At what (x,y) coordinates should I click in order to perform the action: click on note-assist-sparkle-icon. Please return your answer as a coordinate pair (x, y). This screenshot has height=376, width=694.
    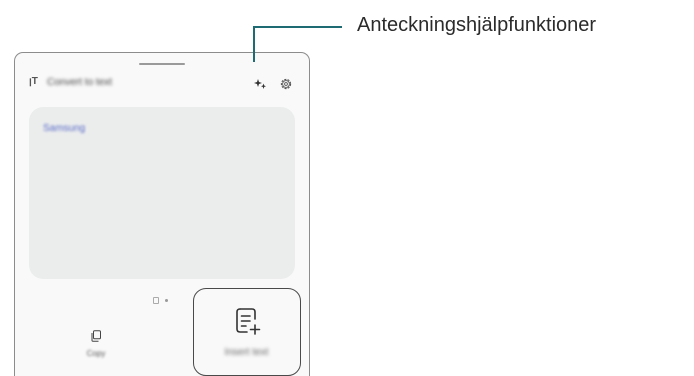
    Looking at the image, I should click on (260, 84).